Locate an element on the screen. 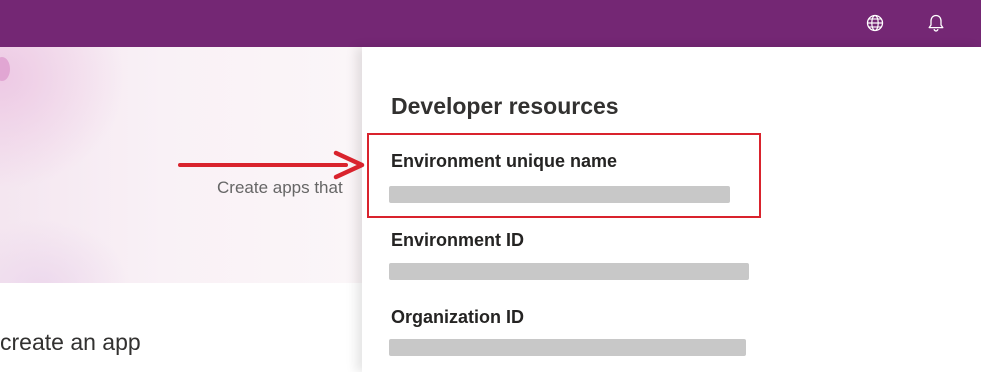 Image resolution: width=981 pixels, height=372 pixels. globe-icon is located at coordinates (875, 23).